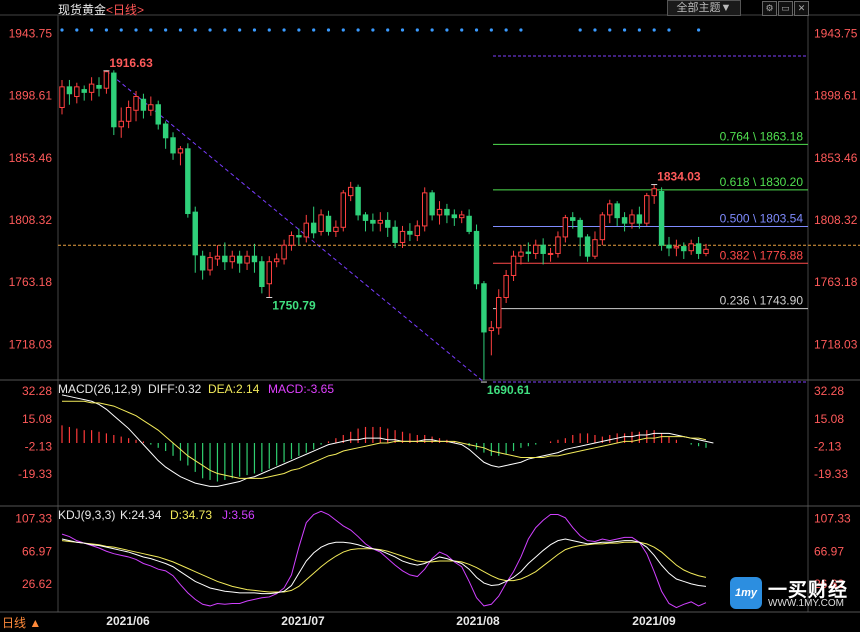  What do you see at coordinates (801, 8) in the screenshot?
I see `close-icon: ✕` at bounding box center [801, 8].